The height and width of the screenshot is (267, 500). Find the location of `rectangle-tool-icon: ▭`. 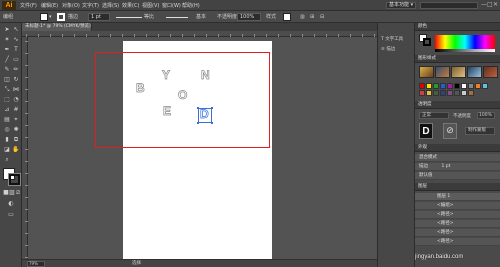

rectangle-tool-icon: ▭ is located at coordinates (16, 59).